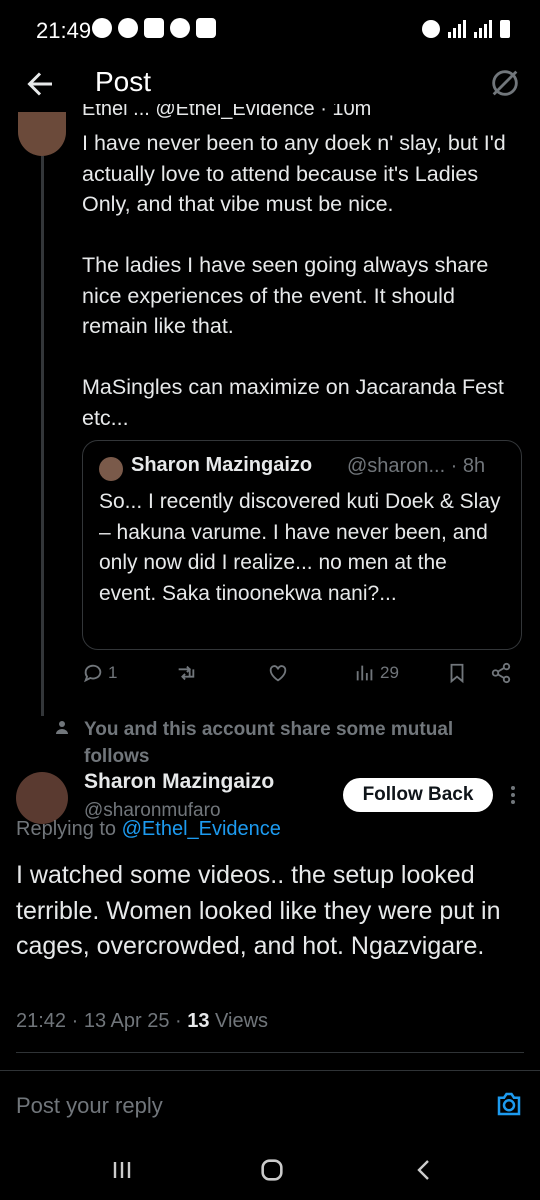 Image resolution: width=540 pixels, height=1200 pixels. I want to click on more-options-icon, so click(513, 795).